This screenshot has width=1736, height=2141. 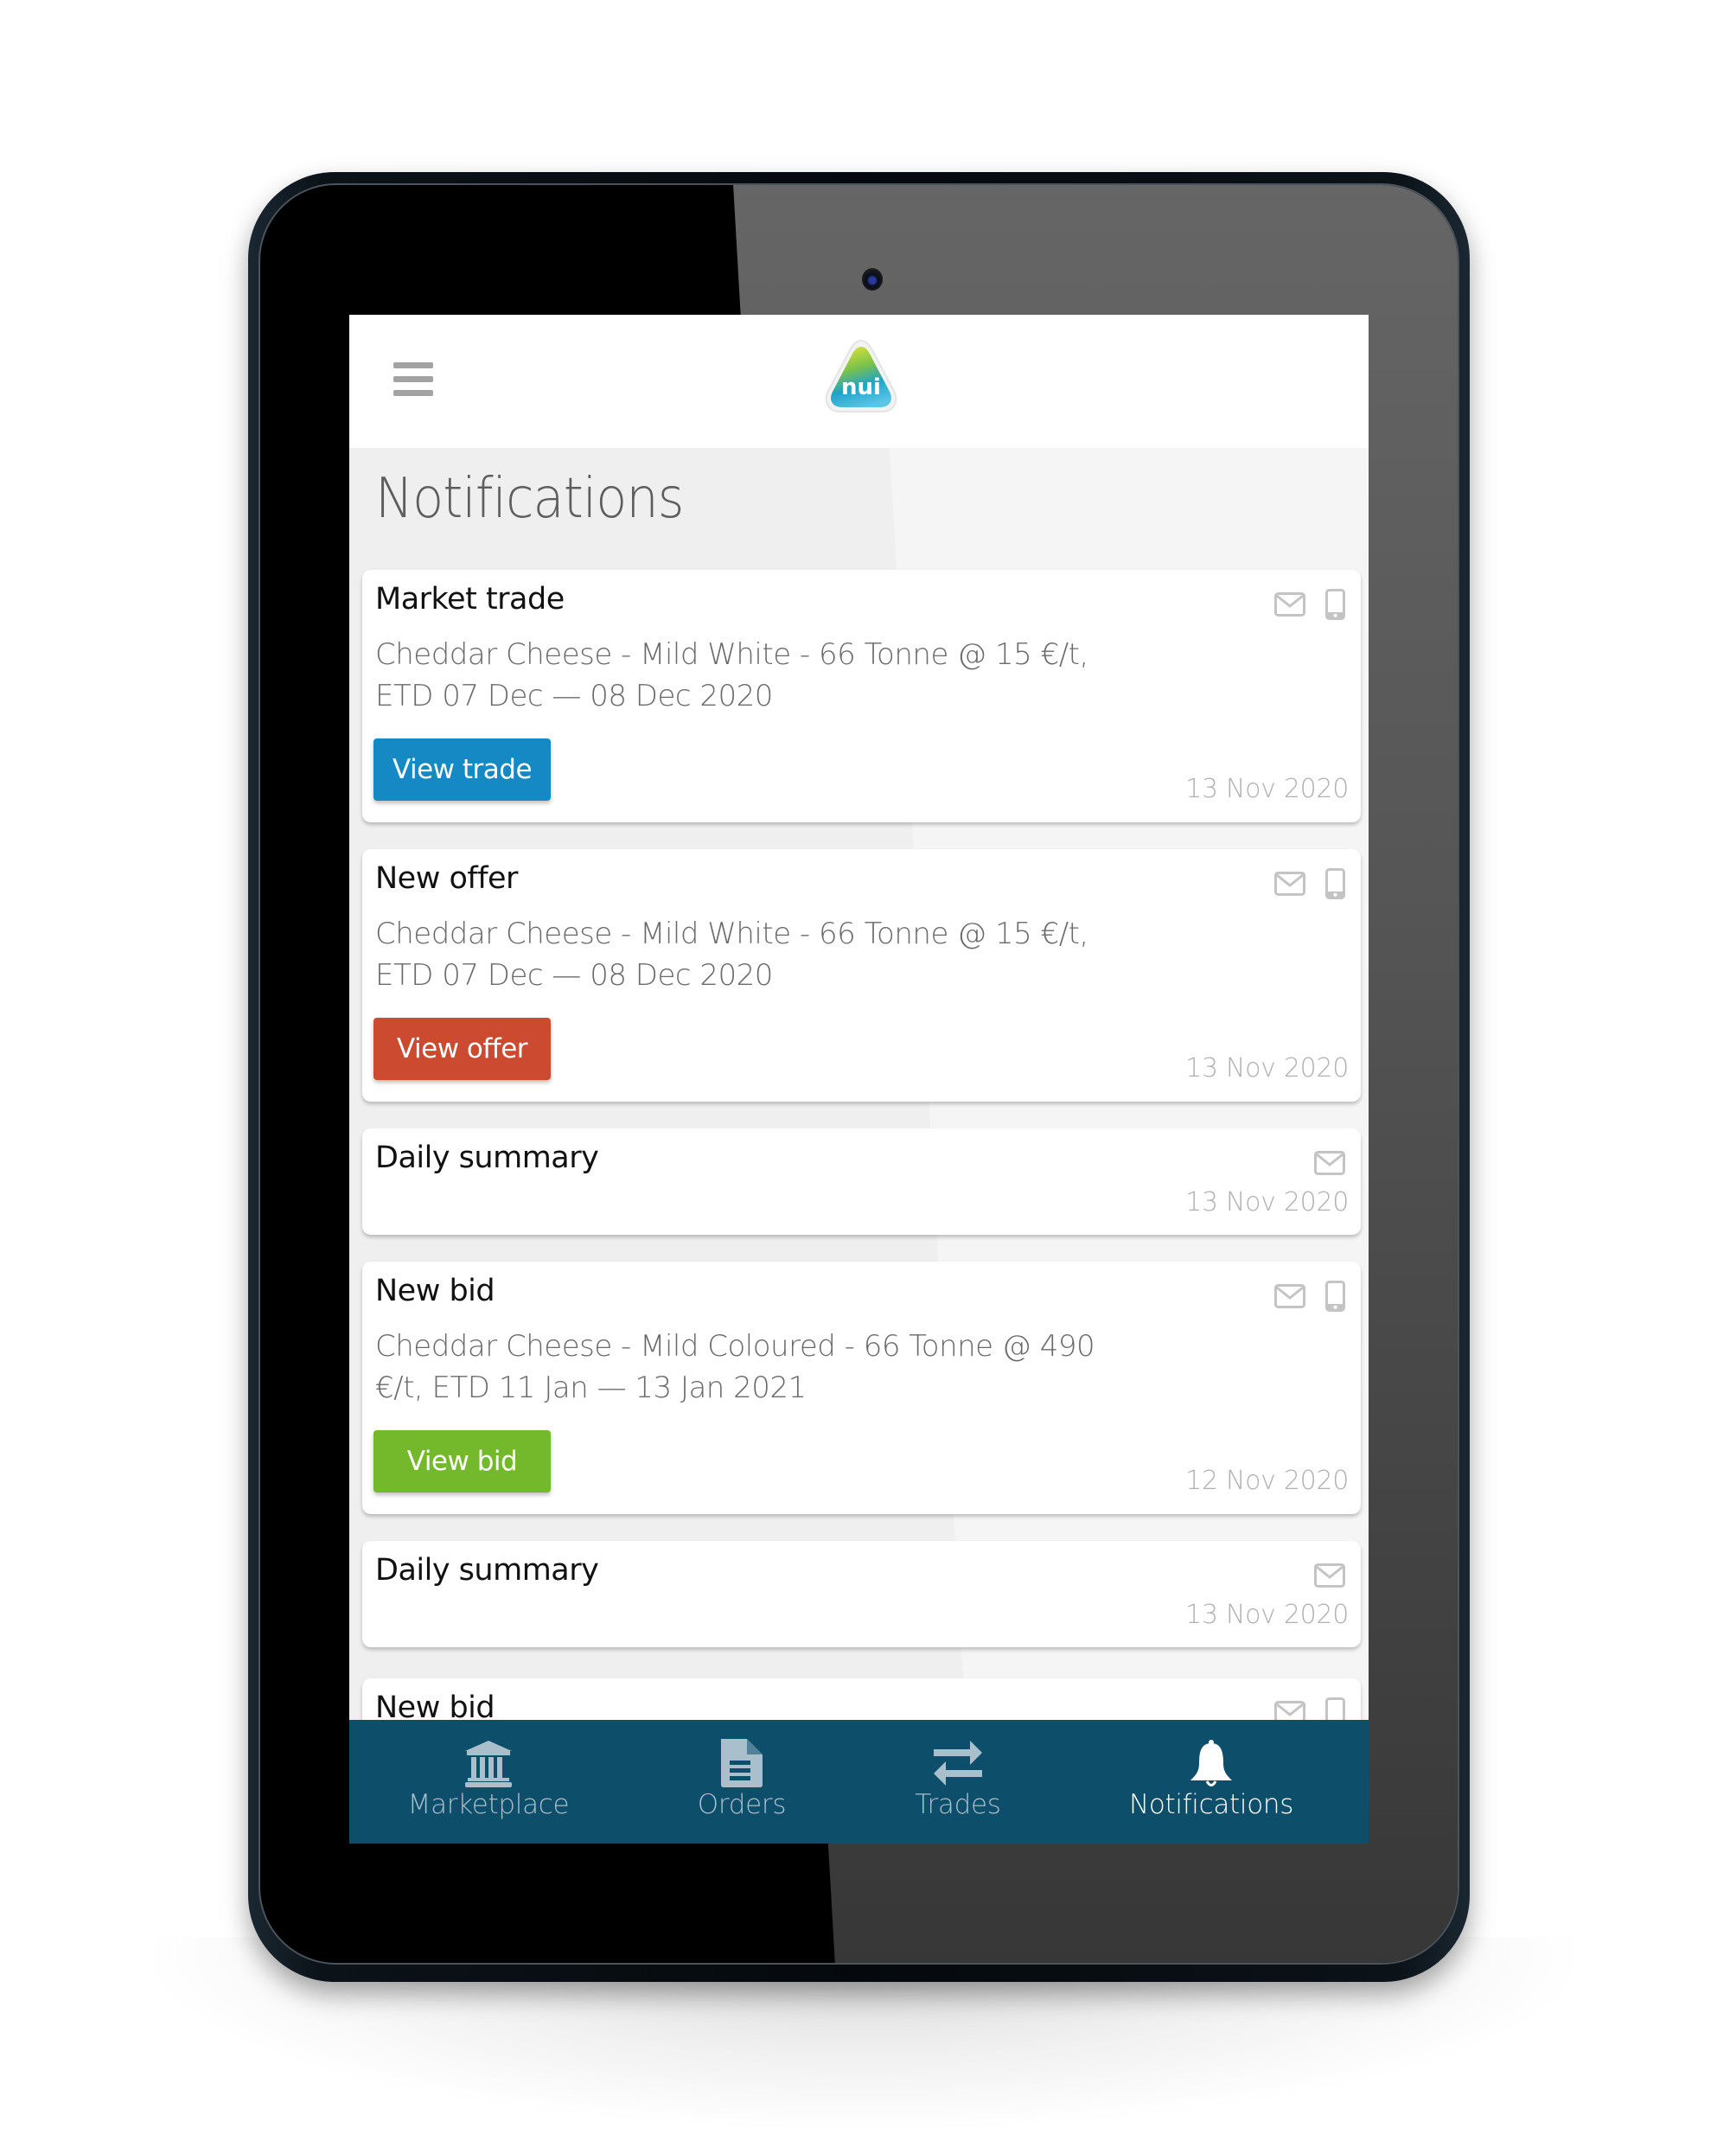 What do you see at coordinates (958, 1804) in the screenshot?
I see `nav-label: Trades` at bounding box center [958, 1804].